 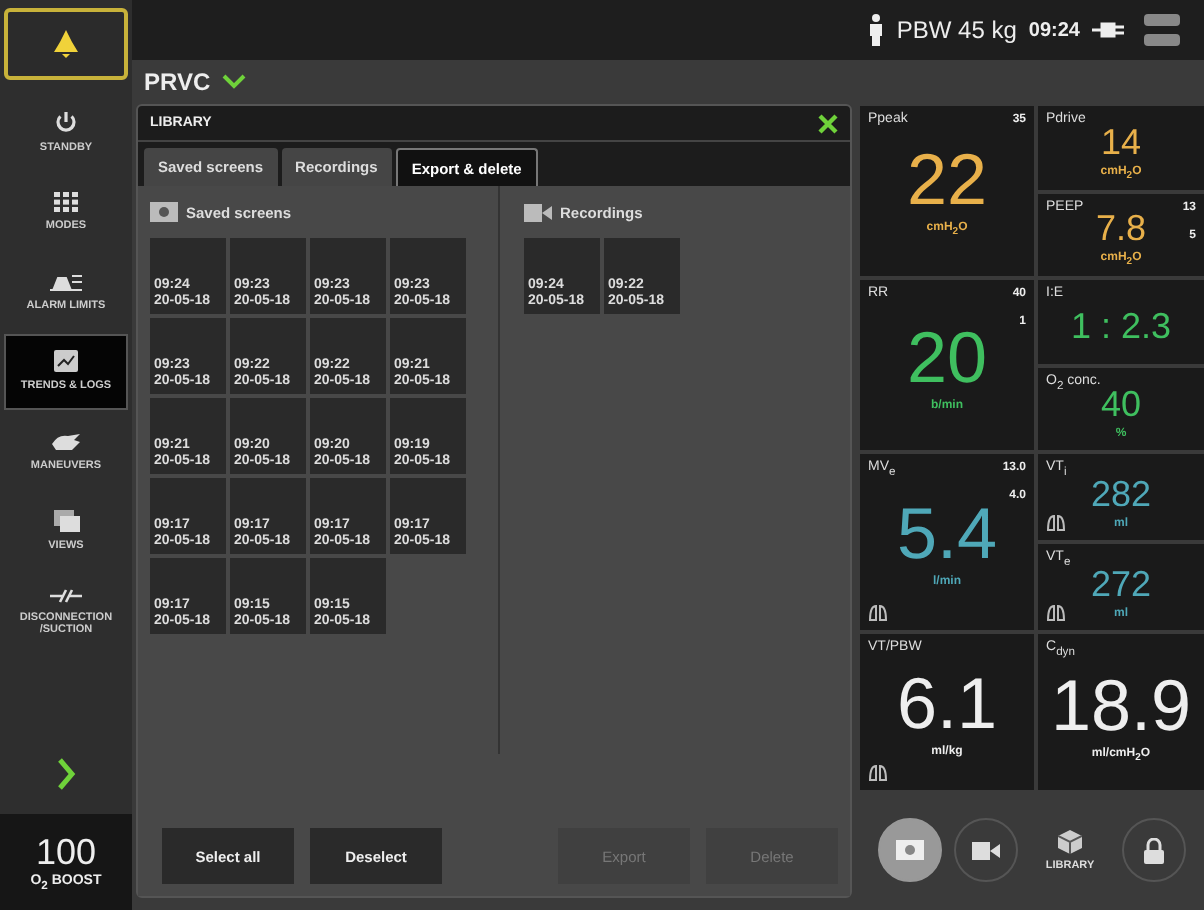 What do you see at coordinates (66, 121) in the screenshot?
I see `power-icon` at bounding box center [66, 121].